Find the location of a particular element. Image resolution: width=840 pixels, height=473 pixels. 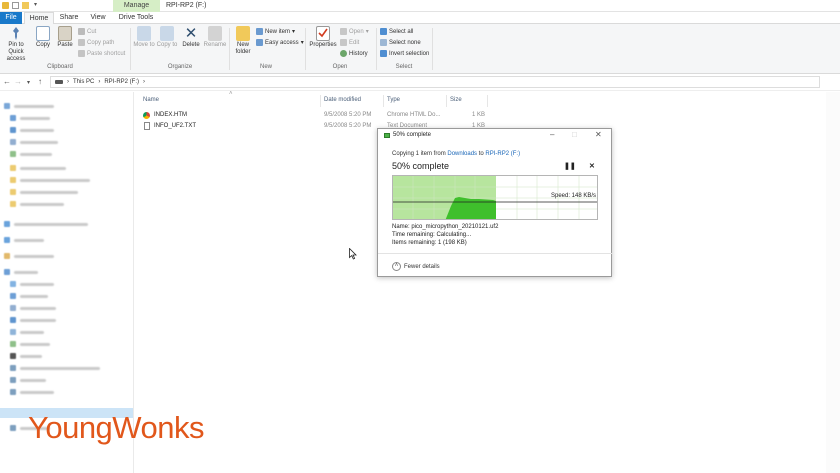

network-icon is located at coordinates (13, 428).